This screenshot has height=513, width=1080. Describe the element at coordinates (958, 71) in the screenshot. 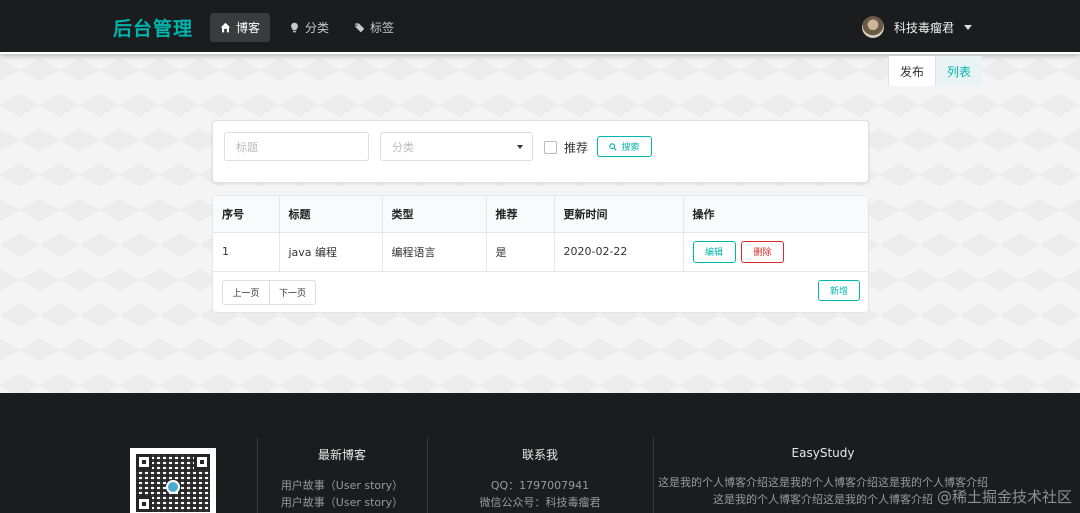

I see `submenu-list: 列表` at that location.